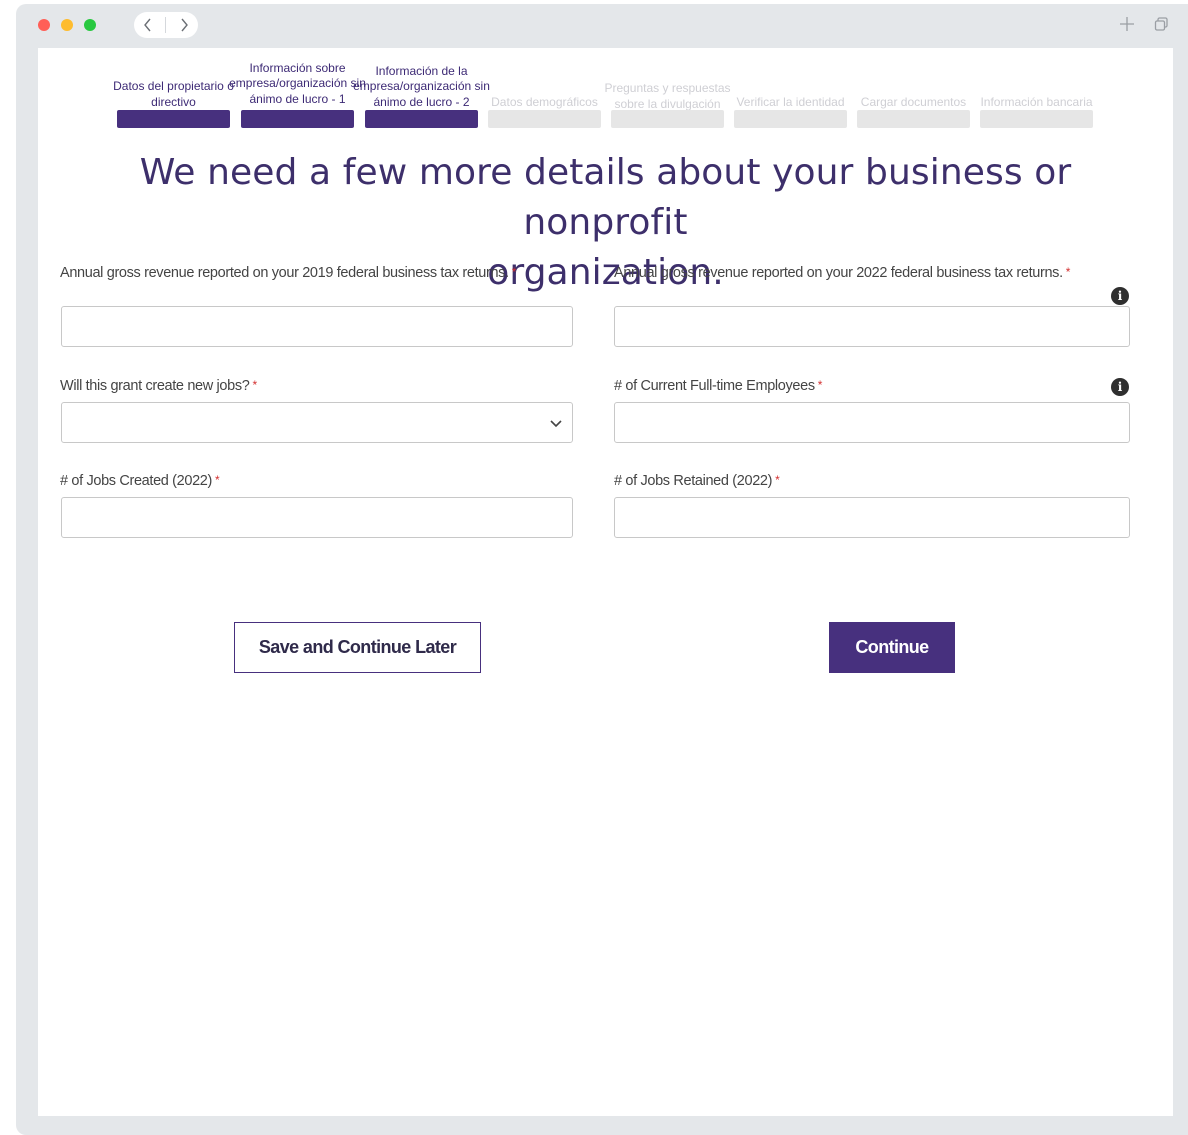 This screenshot has width=1188, height=1135. I want to click on fulltime-employees-label-text: # of Current Full-time Employees, so click(714, 386).